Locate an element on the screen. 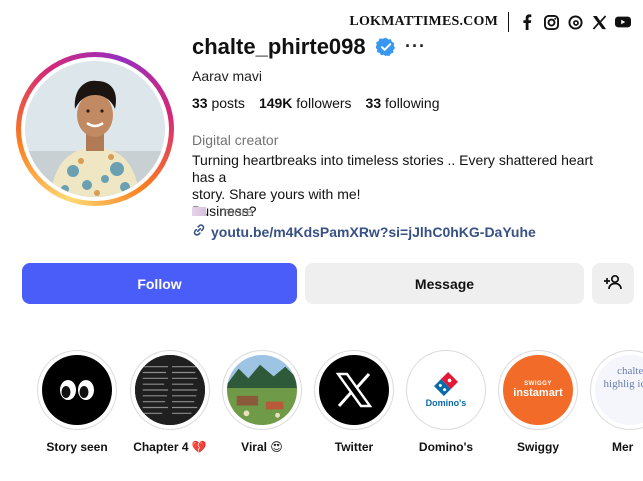 This screenshot has height=481, width=643. swiggy-logo-icon: SWIGGY instamart is located at coordinates (538, 390).